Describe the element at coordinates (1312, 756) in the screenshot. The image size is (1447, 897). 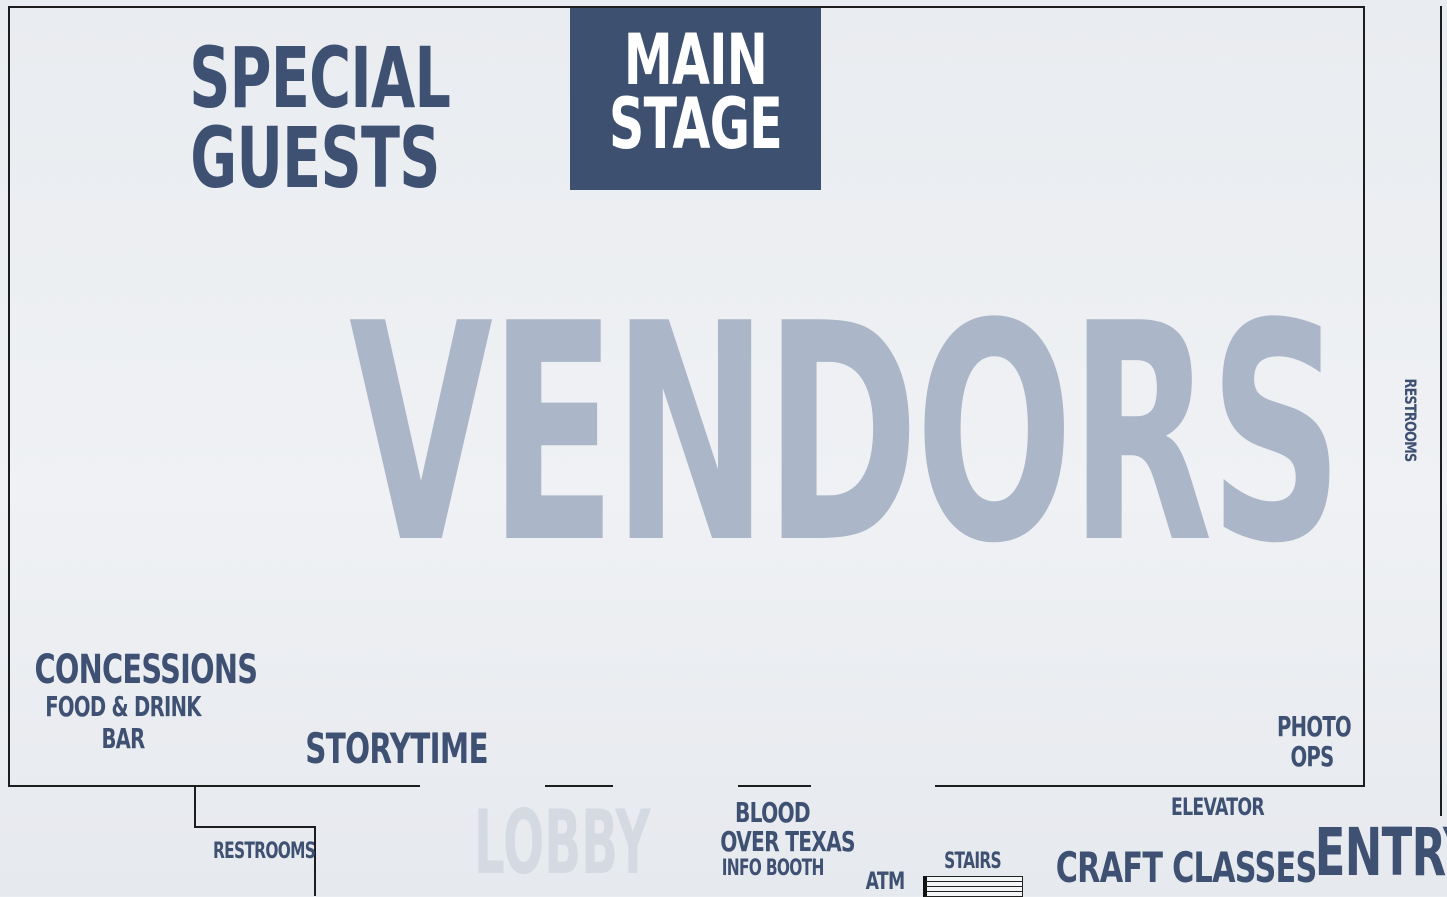
I see `photo-ops-line-2: OPS` at that location.